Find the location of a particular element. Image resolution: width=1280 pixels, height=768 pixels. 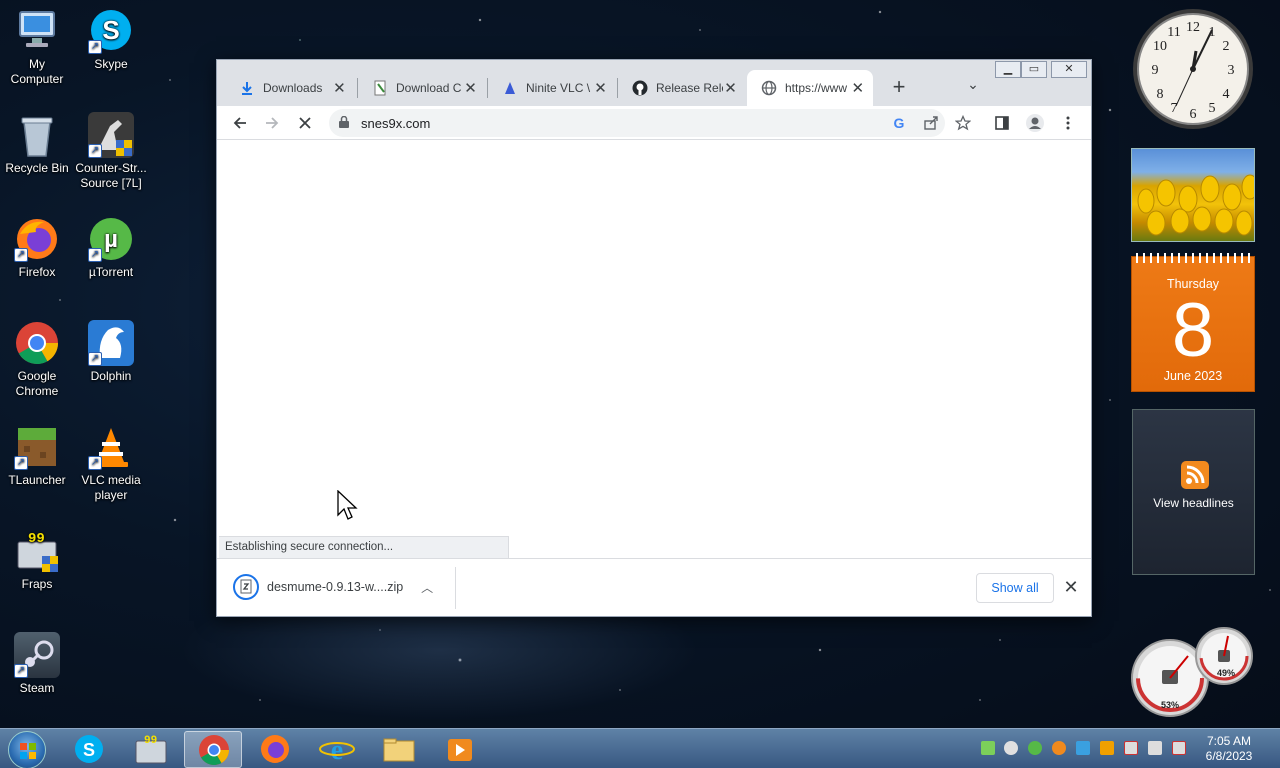

skype-icon: S ↗ is located at coordinates (111, 31).